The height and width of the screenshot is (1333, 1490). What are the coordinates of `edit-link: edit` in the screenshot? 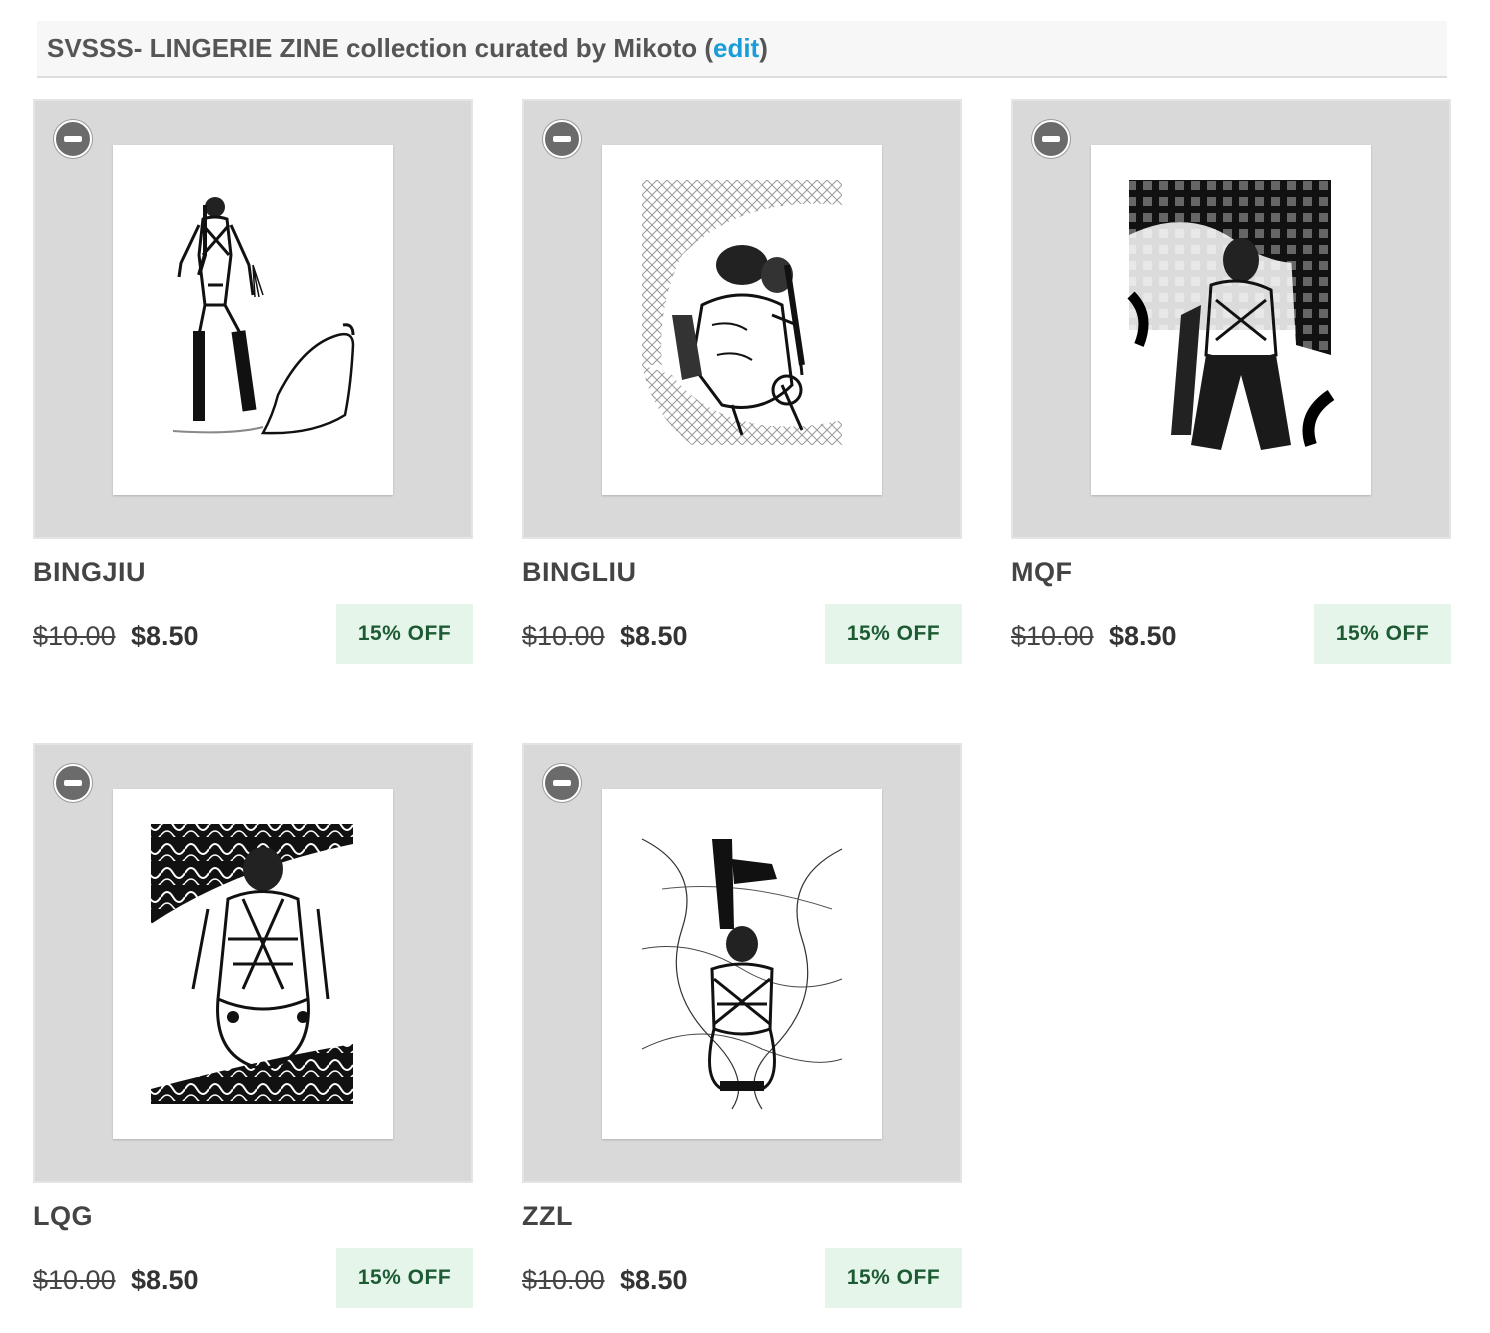 It's located at (736, 48).